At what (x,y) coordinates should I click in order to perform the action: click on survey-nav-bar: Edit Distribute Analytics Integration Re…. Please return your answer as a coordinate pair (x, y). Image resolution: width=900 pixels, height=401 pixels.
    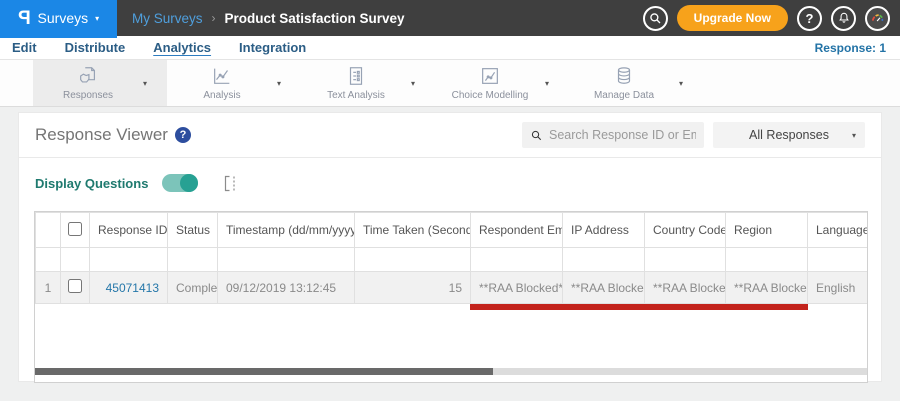
    Looking at the image, I should click on (450, 48).